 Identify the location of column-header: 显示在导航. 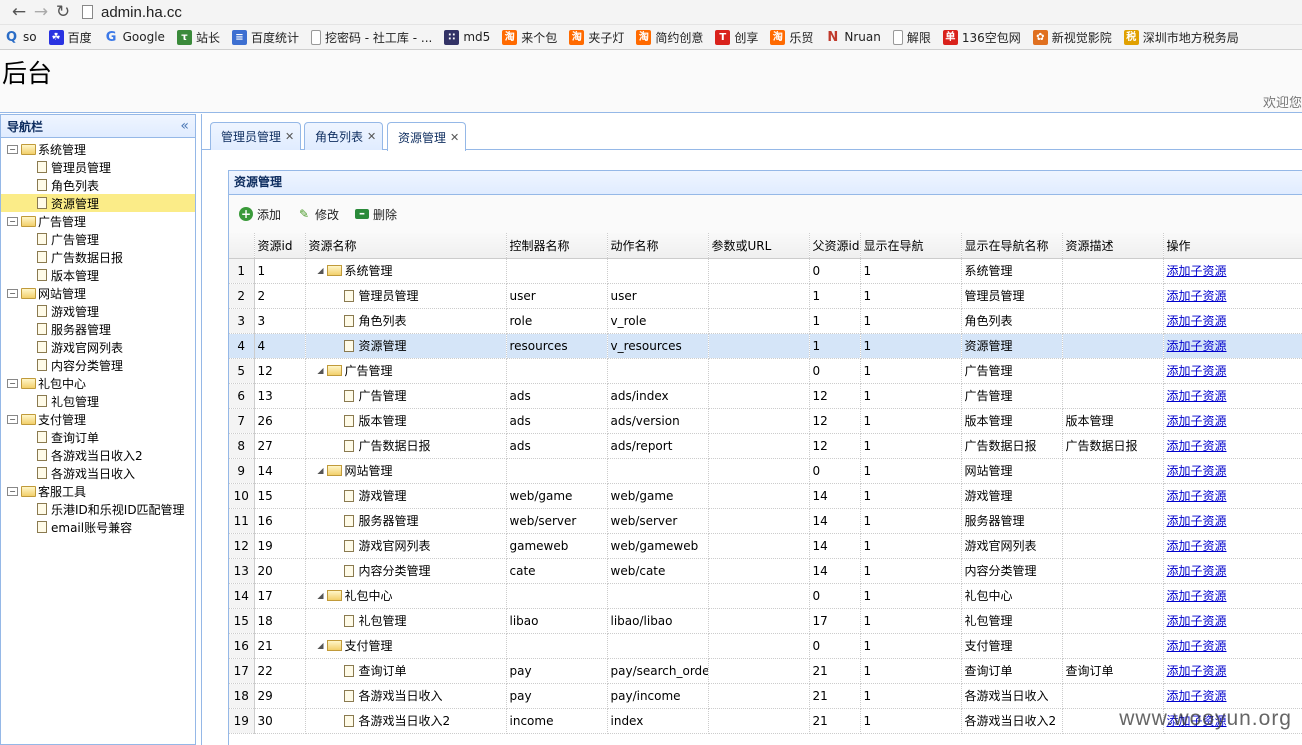
(911, 246).